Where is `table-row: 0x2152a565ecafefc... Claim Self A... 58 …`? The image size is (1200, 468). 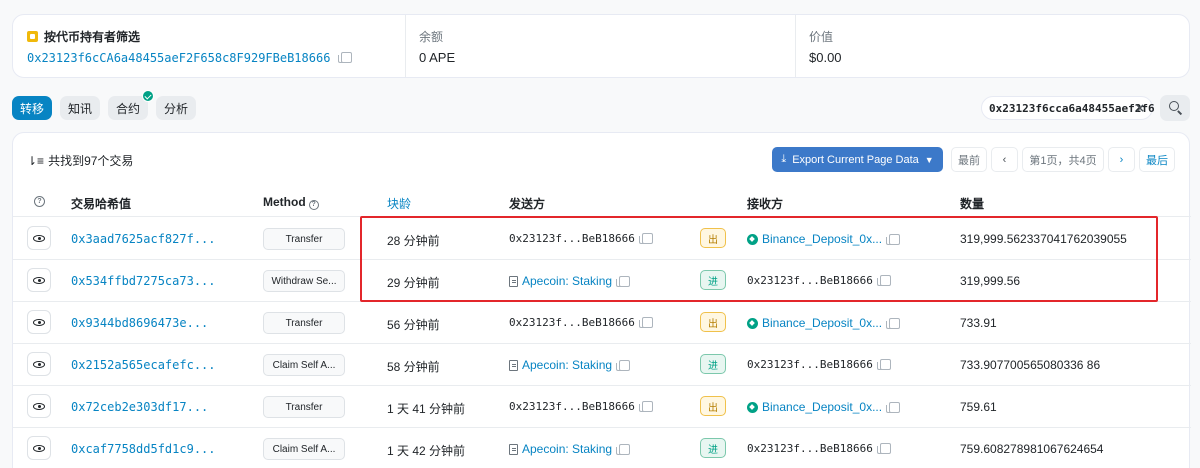
table-row: 0x2152a565ecafefc... Claim Self A... 58 … is located at coordinates (602, 365).